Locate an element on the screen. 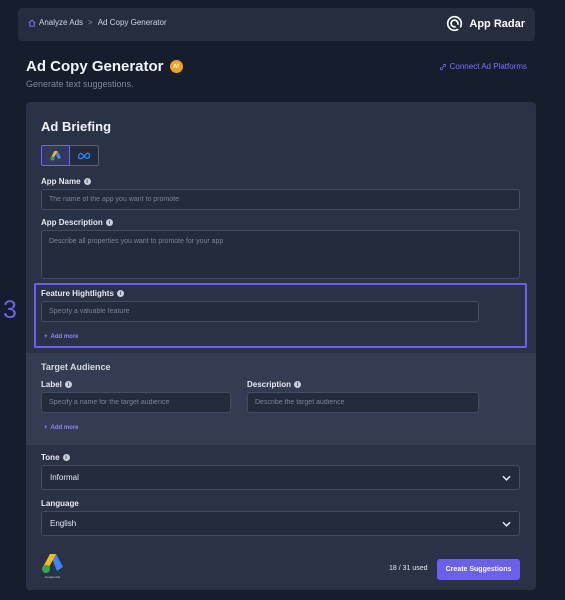  language-label: Language is located at coordinates (60, 503).